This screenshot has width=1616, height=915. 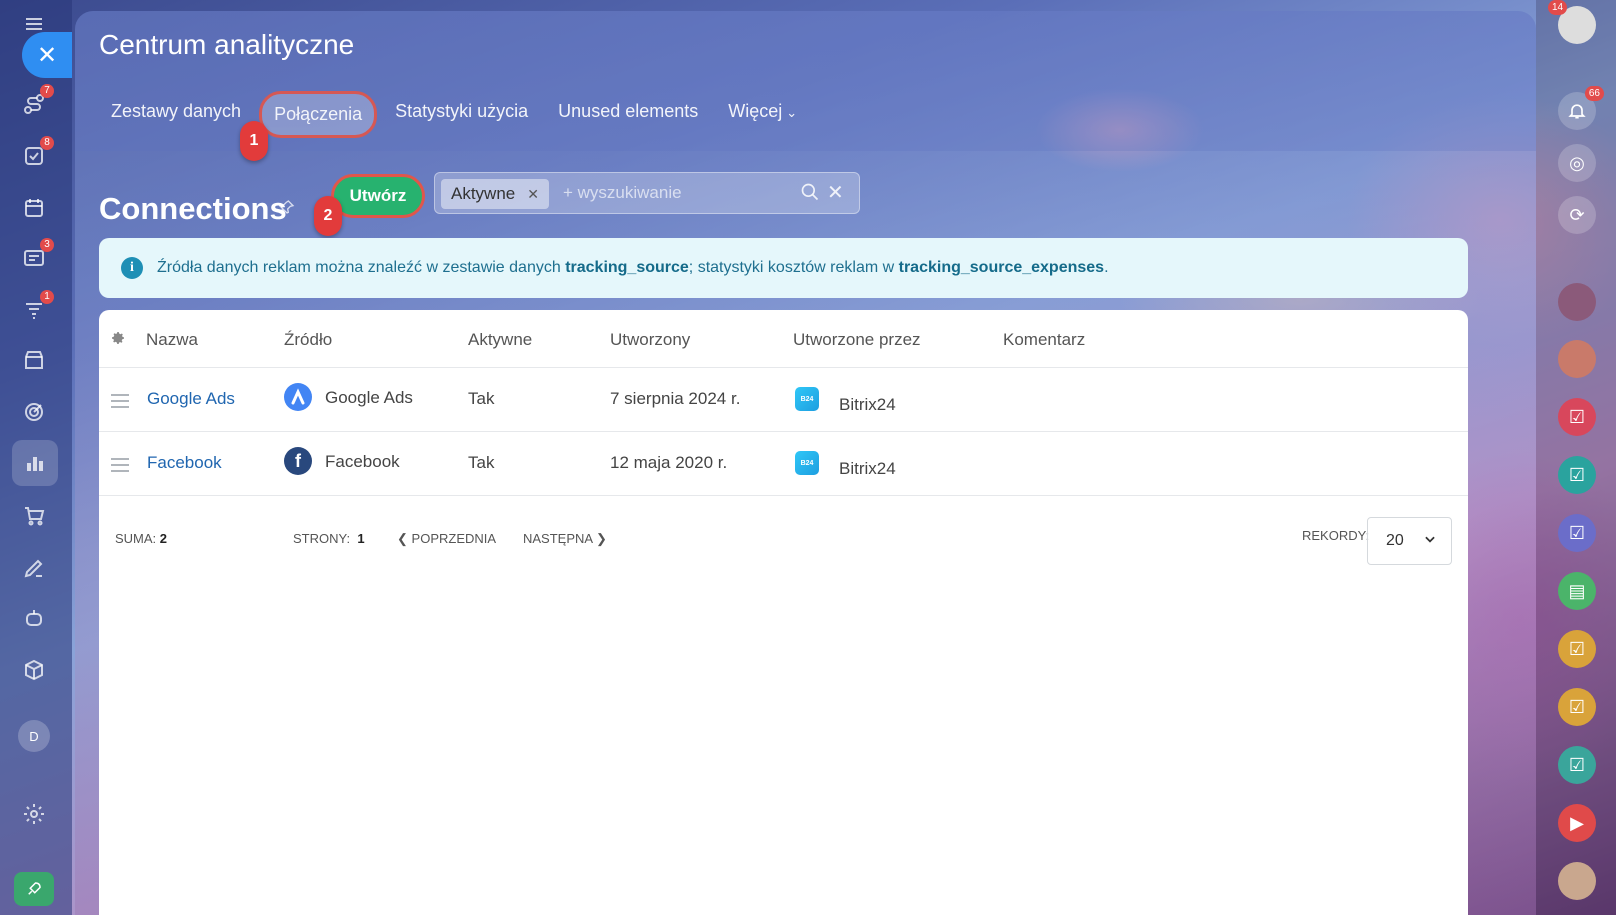 I want to click on tab-more: Więcej ⌄, so click(x=762, y=114).